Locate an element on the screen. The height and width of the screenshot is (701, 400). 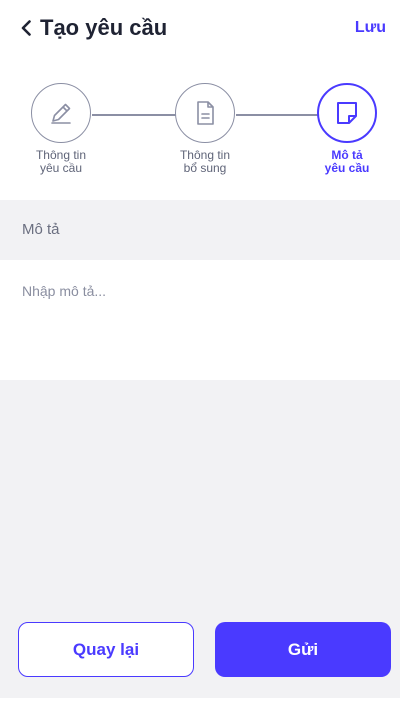
section-header: Mô tả is located at coordinates (200, 230).